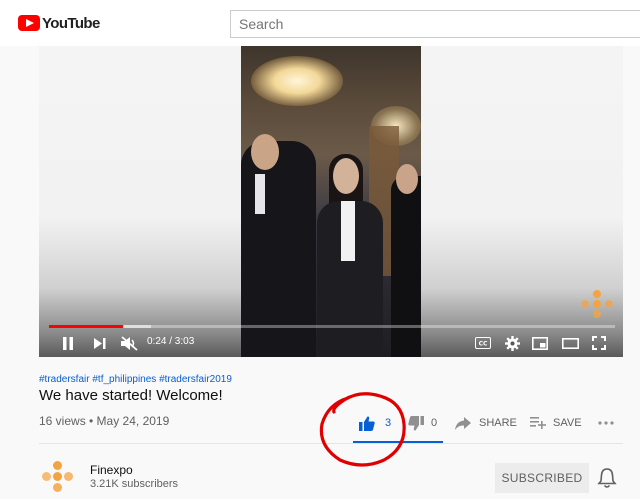 The height and width of the screenshot is (499, 640). I want to click on dislike-button: 0, so click(422, 423).